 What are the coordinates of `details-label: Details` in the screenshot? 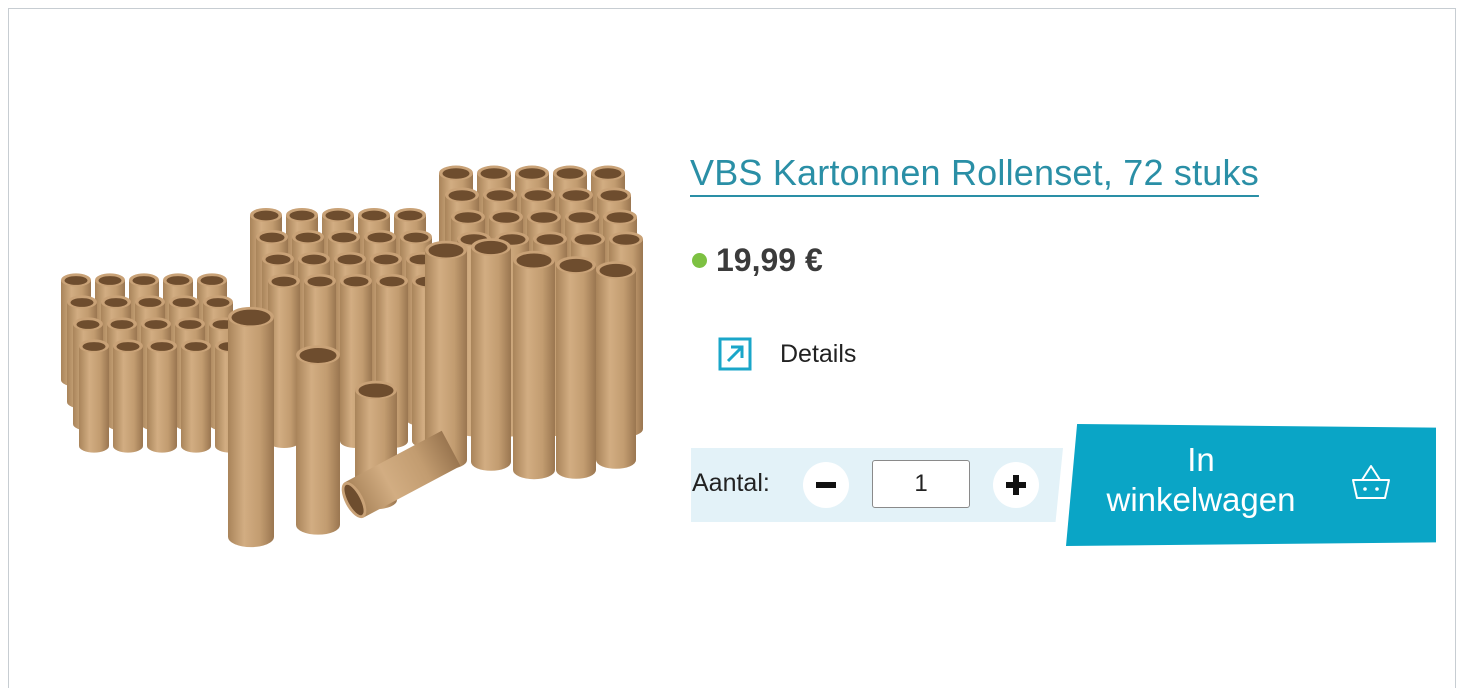 It's located at (818, 353).